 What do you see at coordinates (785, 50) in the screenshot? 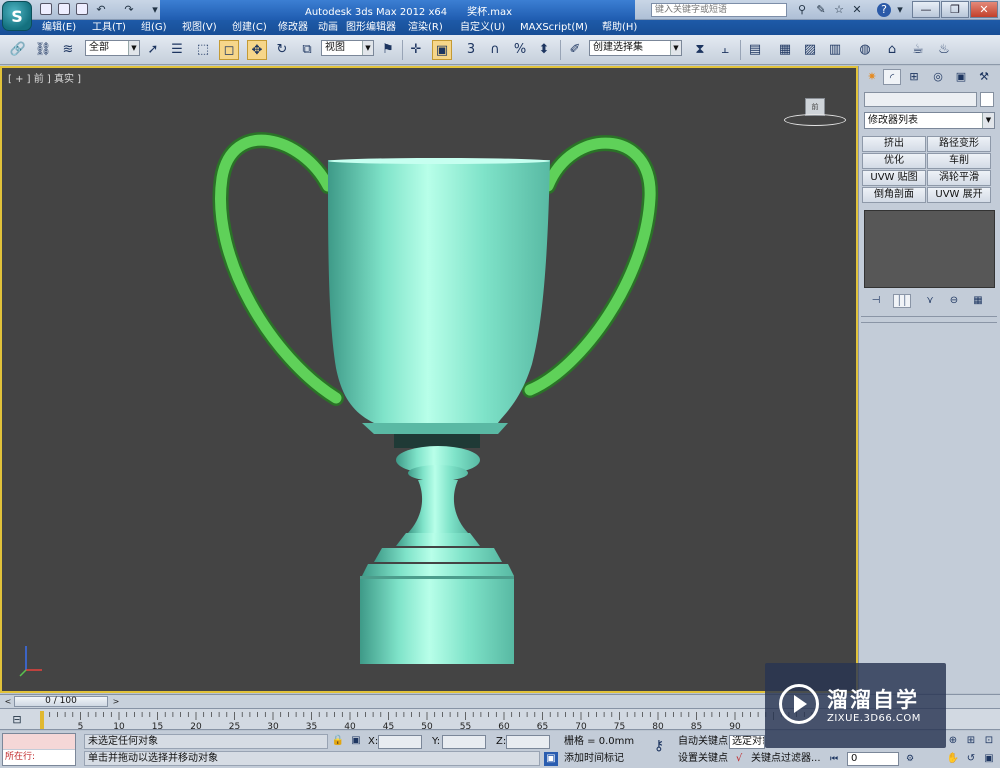
I see `graphite-tools-icon: ▦` at bounding box center [785, 50].